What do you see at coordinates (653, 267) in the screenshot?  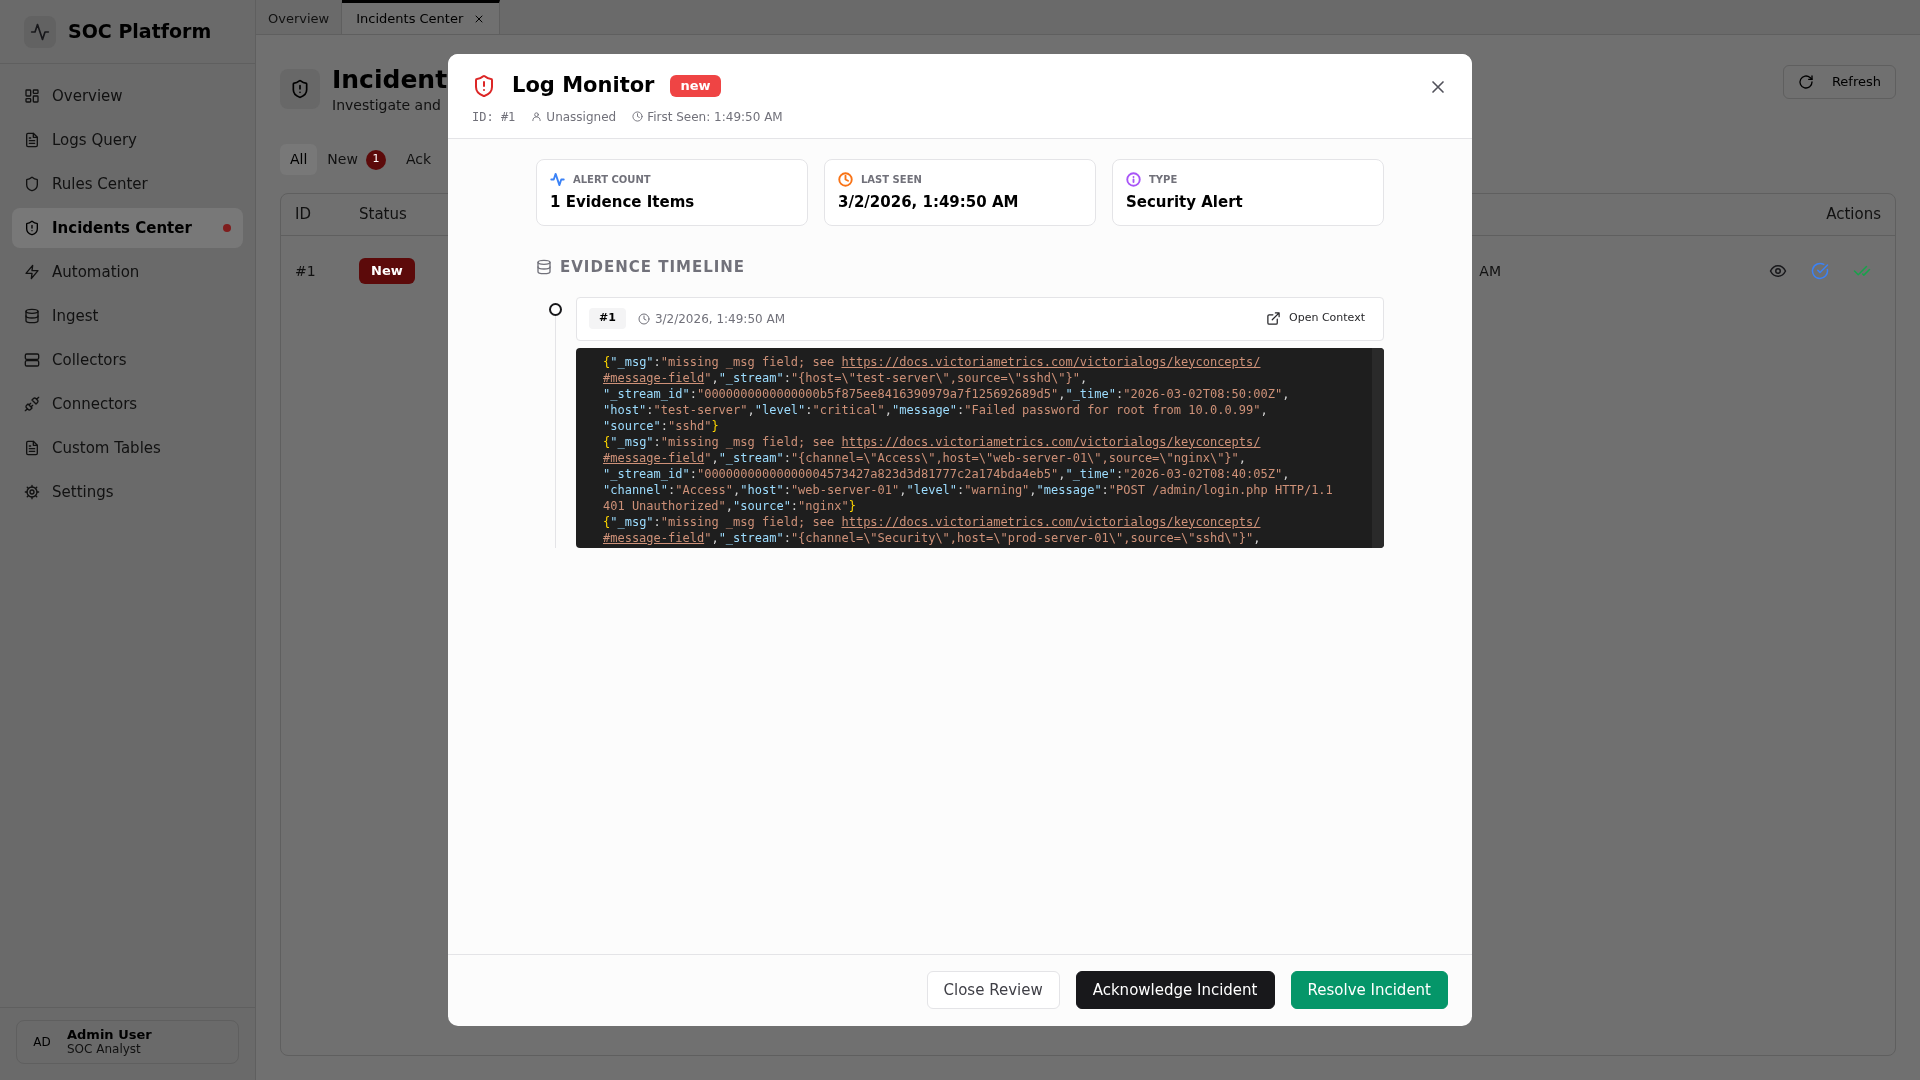 I see `section-title: EVIDENCE TIMELINE` at bounding box center [653, 267].